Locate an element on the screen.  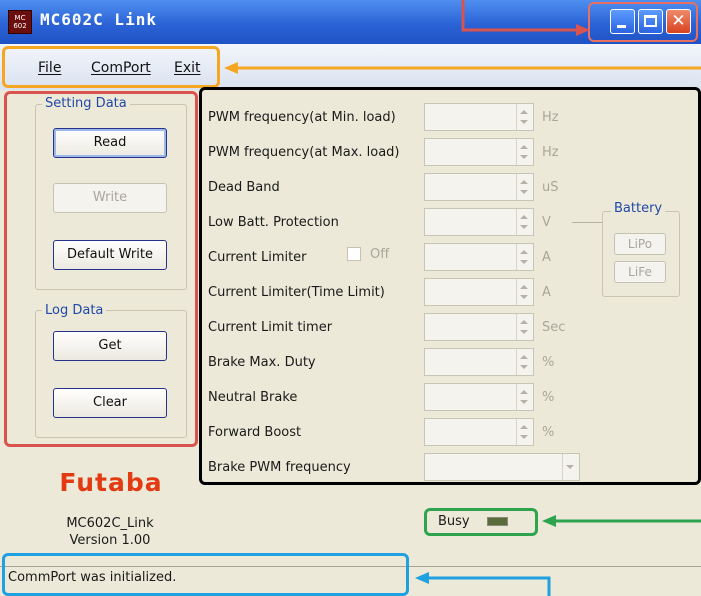
orange-arrow is located at coordinates (462, 68).